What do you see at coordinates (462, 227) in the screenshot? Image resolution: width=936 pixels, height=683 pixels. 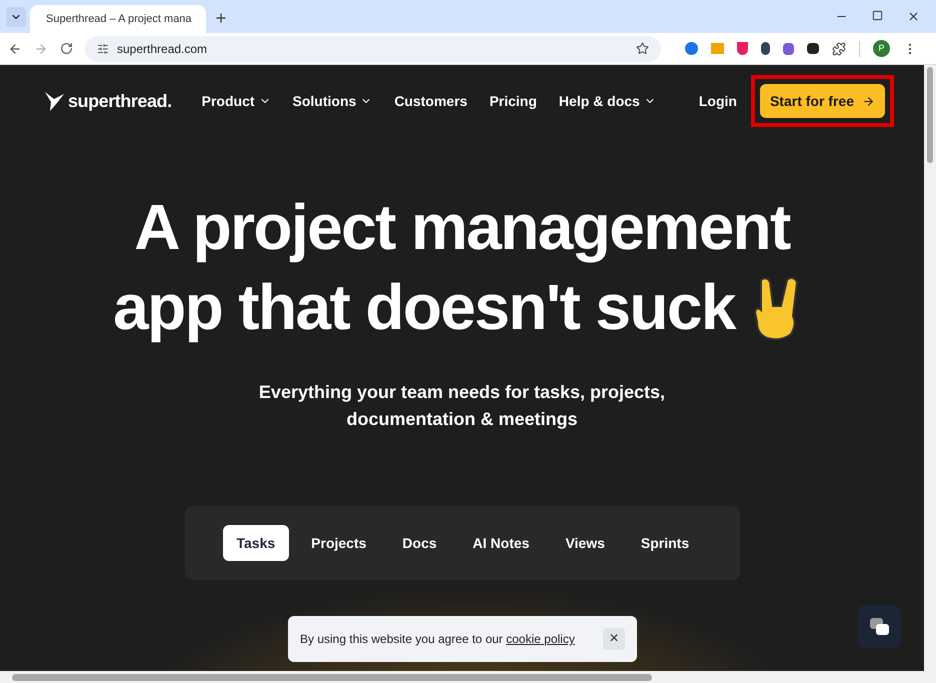 I see `headline: A project management` at bounding box center [462, 227].